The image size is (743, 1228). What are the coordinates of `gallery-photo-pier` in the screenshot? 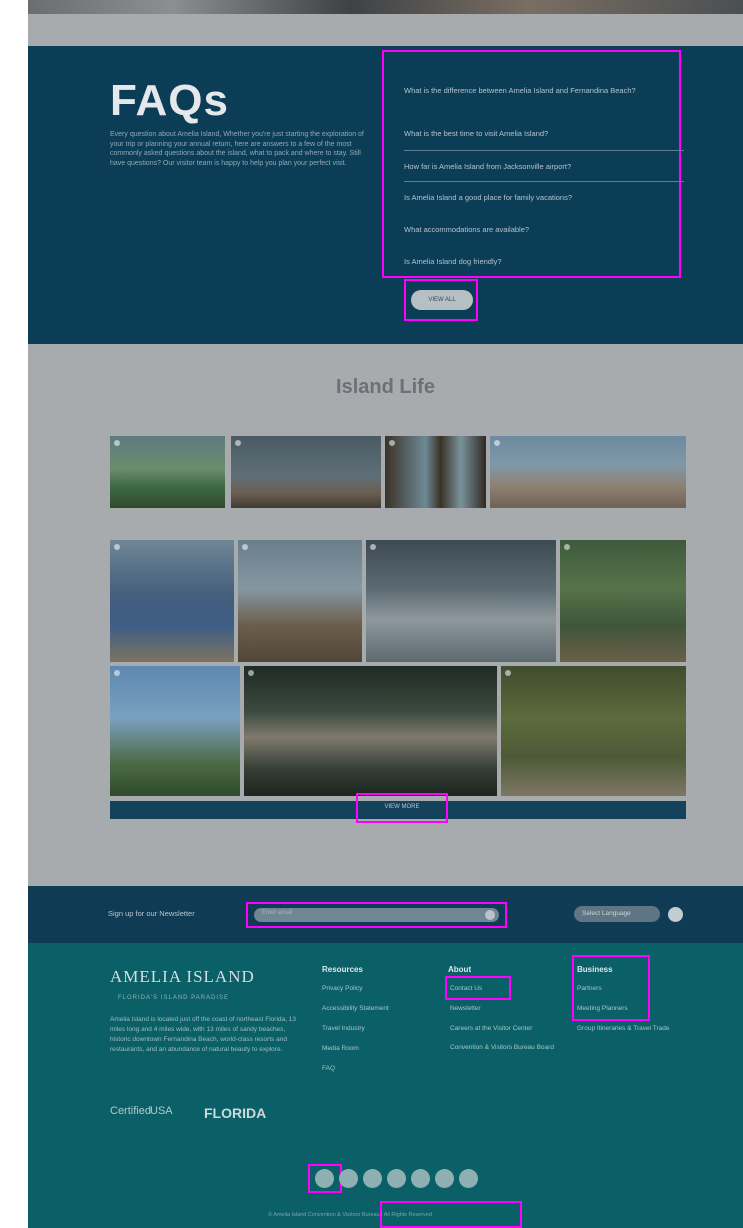 It's located at (435, 472).